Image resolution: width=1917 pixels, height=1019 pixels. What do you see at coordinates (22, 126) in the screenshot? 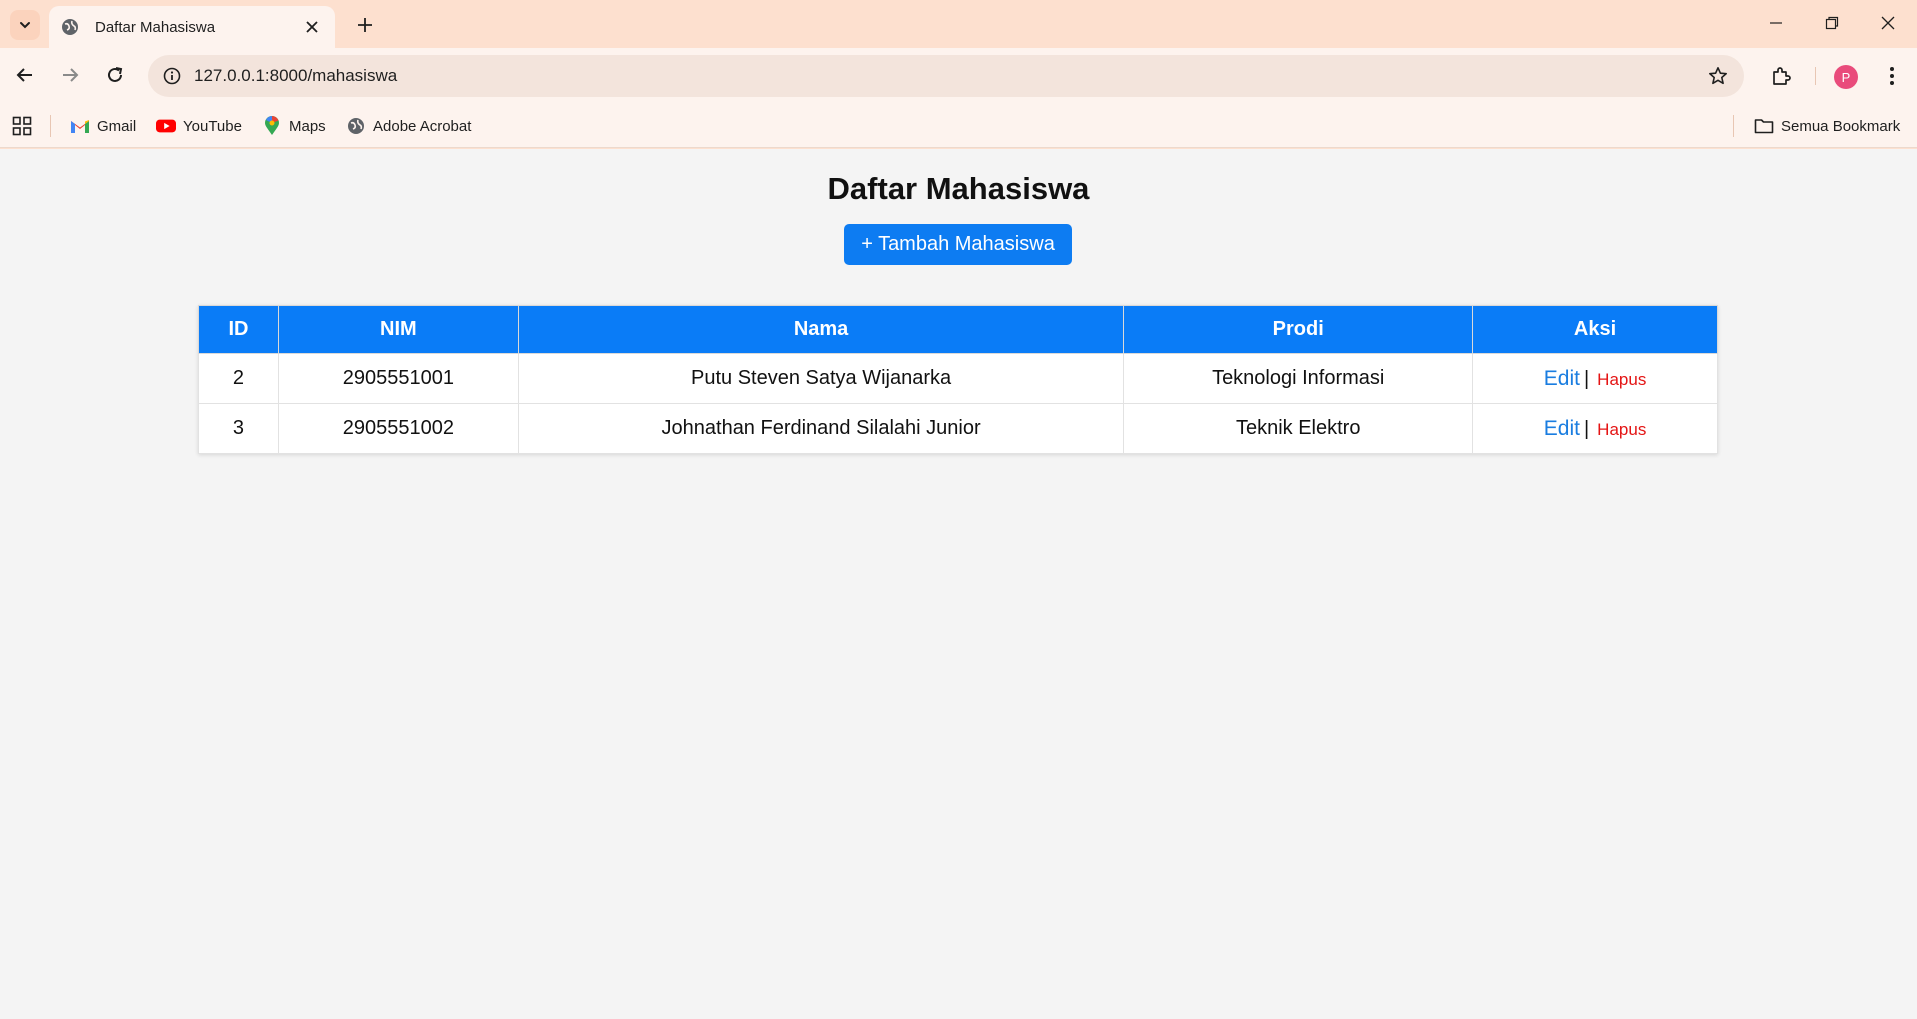
I see `apps-grid-icon` at bounding box center [22, 126].